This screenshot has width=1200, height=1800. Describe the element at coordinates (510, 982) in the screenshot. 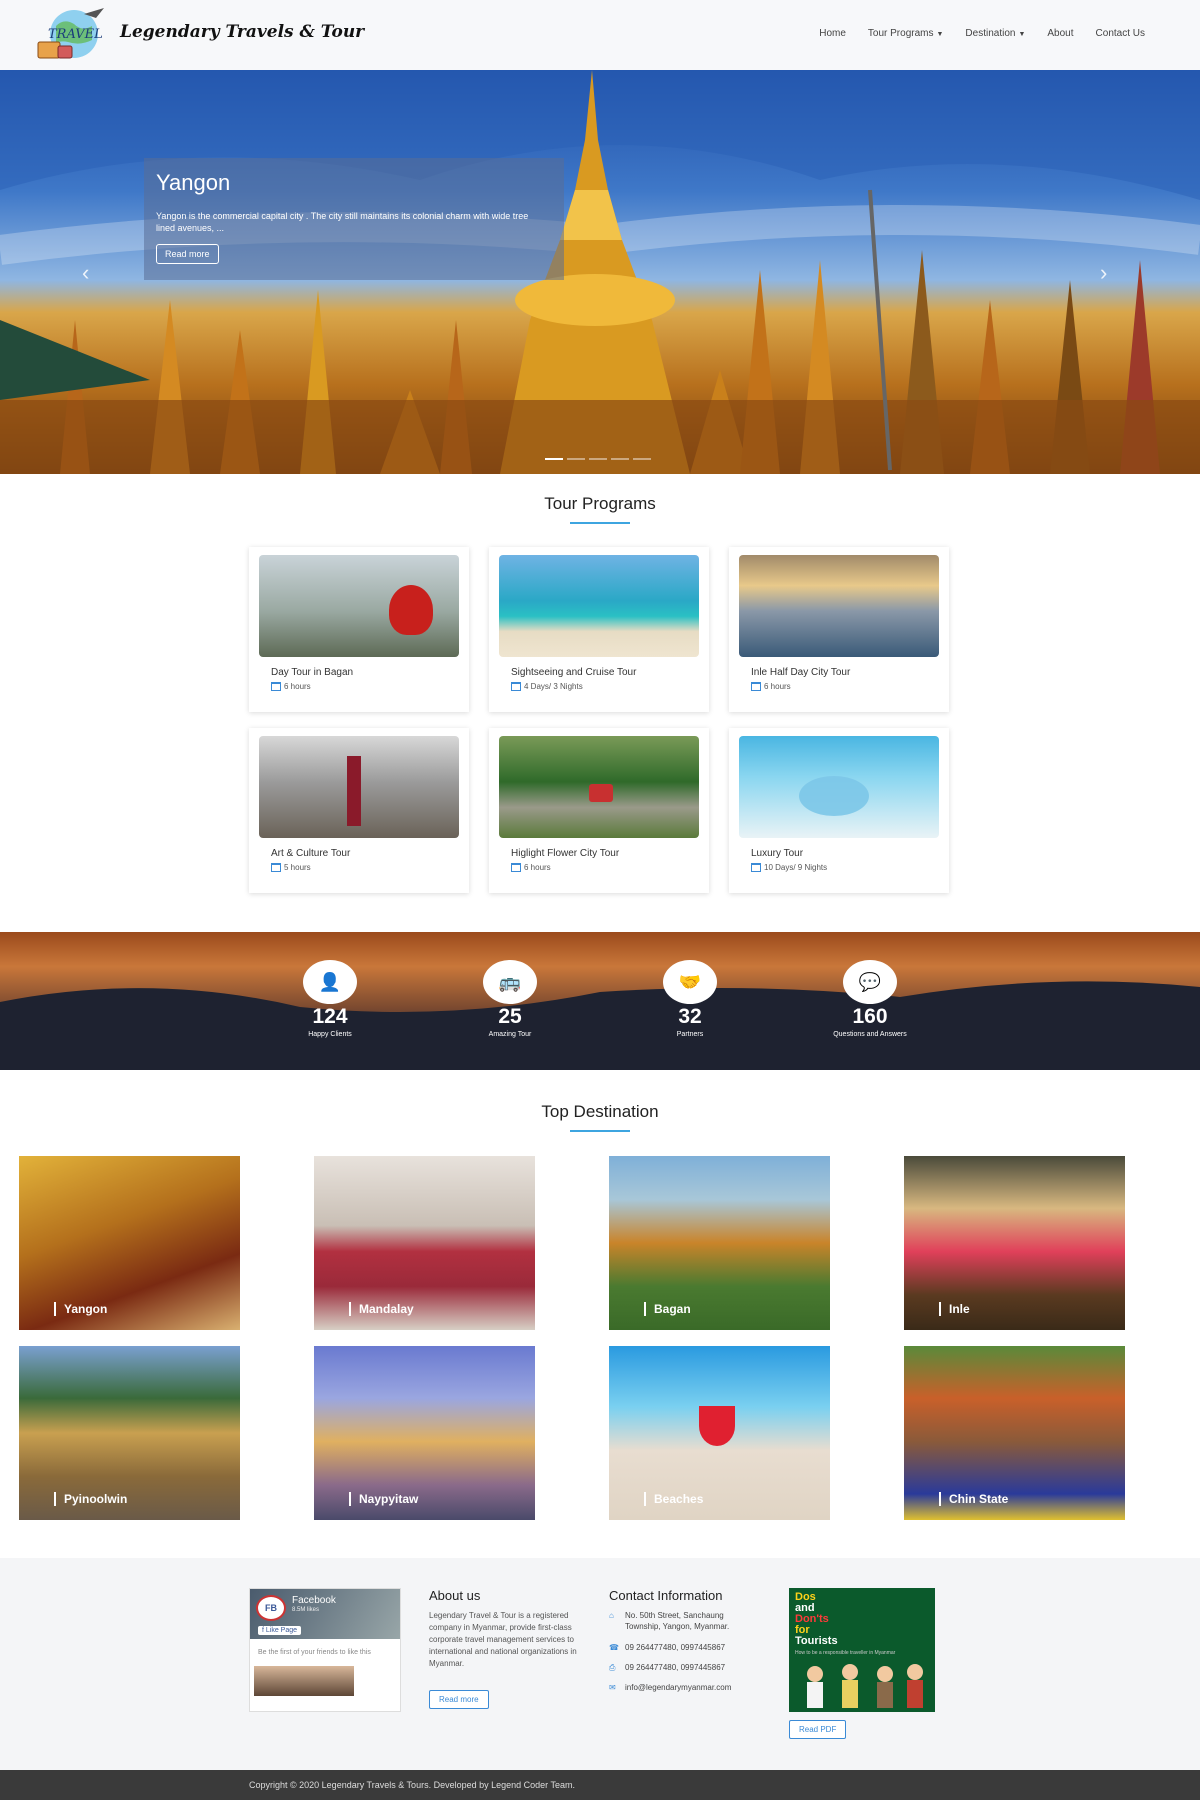

I see `bus-icon: 🚌` at that location.